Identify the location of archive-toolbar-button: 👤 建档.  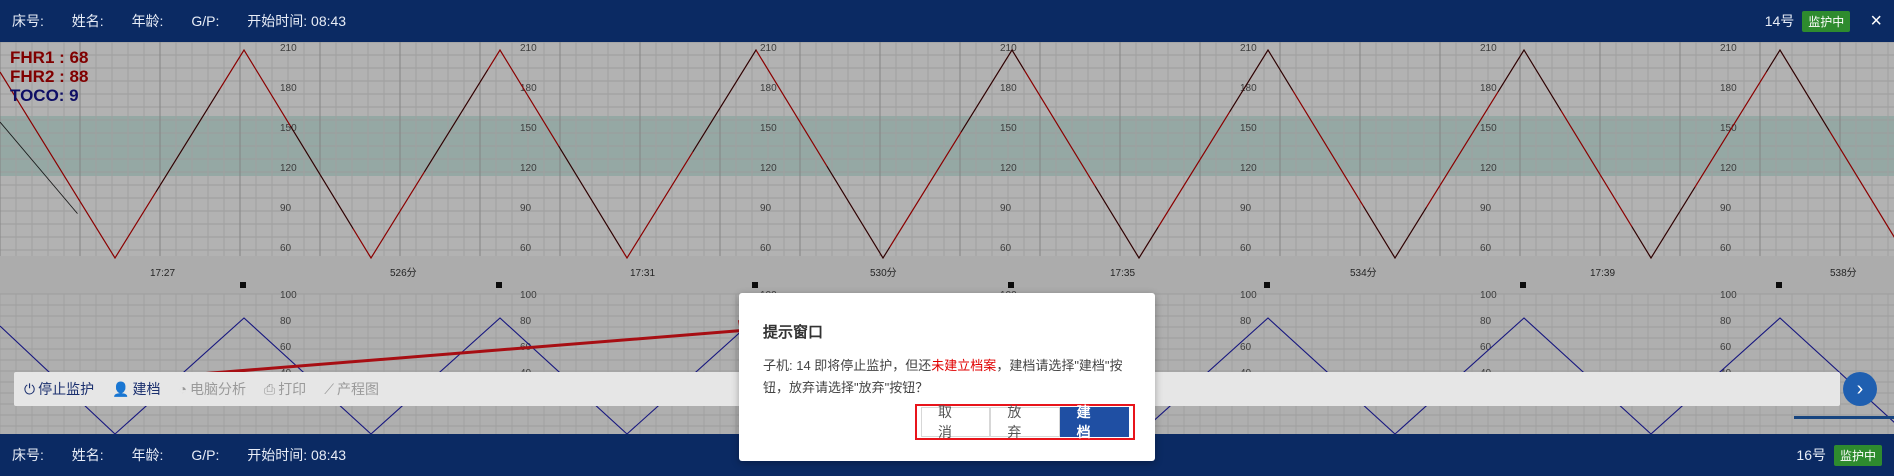
(136, 389).